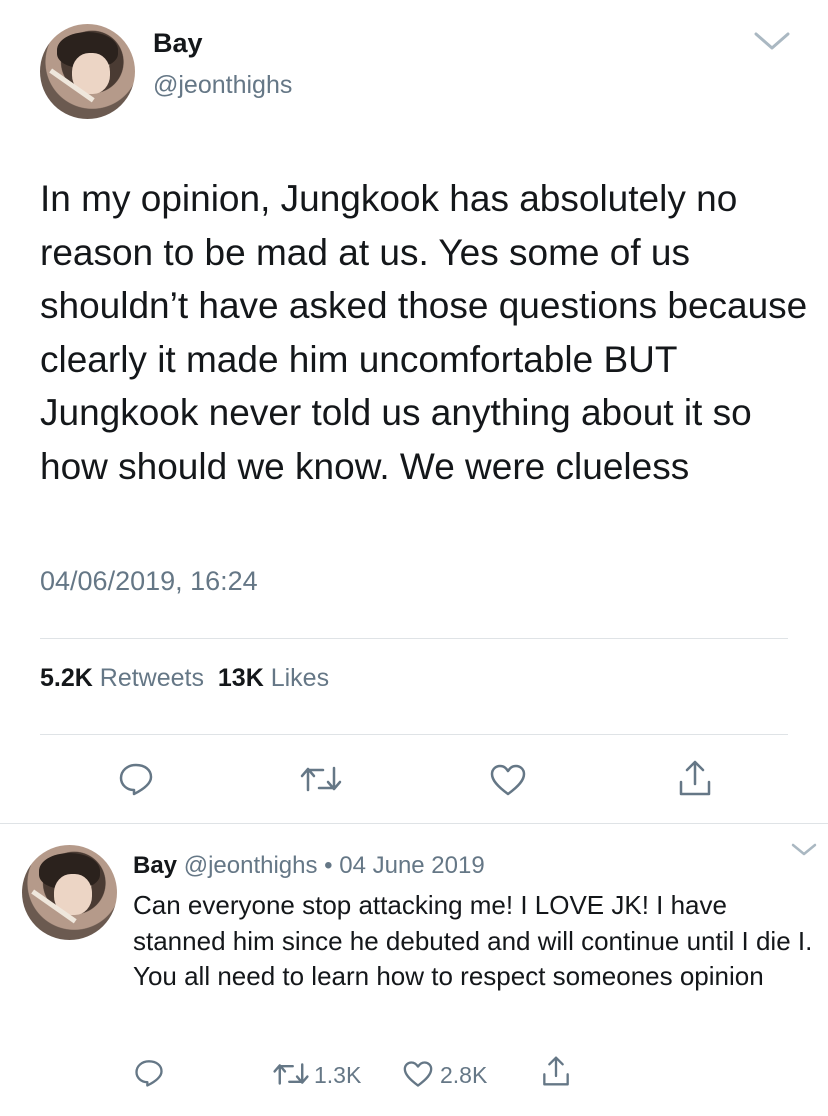 The height and width of the screenshot is (1116, 828). Describe the element at coordinates (66, 678) in the screenshot. I see `retweets-count: 5.2K` at that location.